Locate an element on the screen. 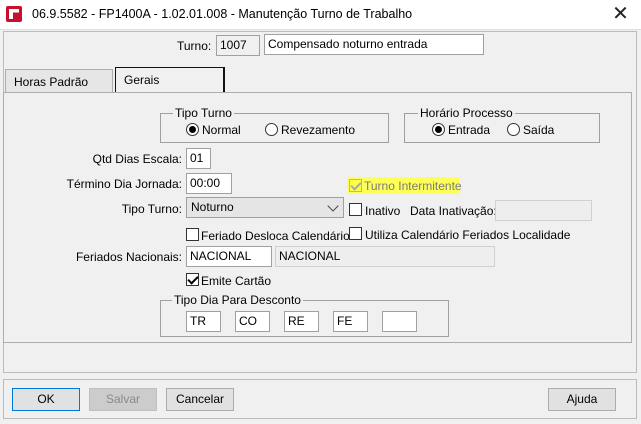 The width and height of the screenshot is (641, 424). horario-processo-legend: Horário Processo is located at coordinates (466, 113).